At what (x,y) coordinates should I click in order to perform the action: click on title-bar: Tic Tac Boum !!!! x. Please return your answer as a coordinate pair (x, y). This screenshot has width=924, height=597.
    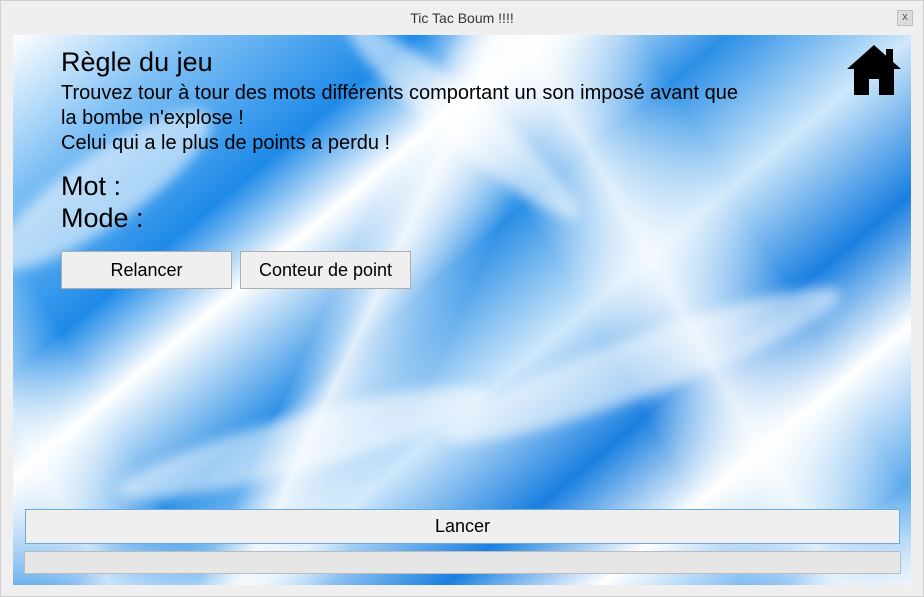
    Looking at the image, I should click on (462, 18).